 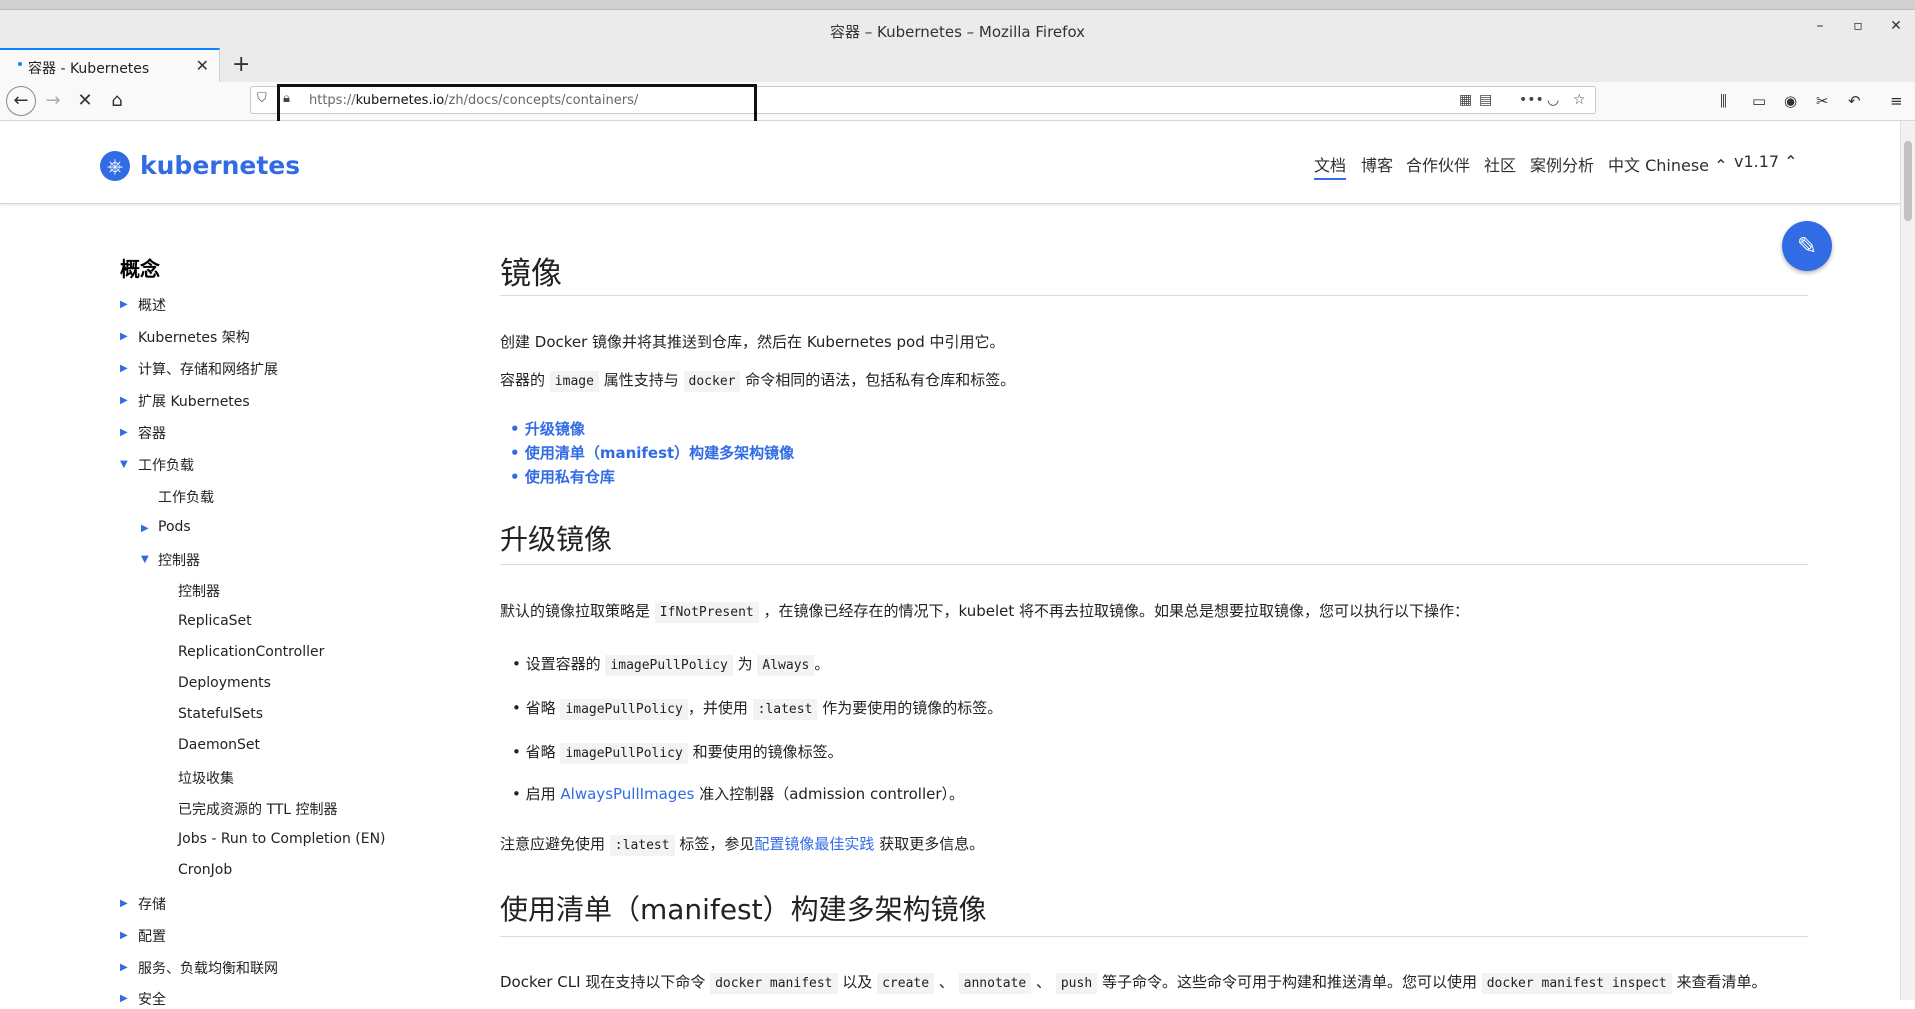 I want to click on sidebar-item-garbage-collection: 垃圾收集, so click(x=206, y=778).